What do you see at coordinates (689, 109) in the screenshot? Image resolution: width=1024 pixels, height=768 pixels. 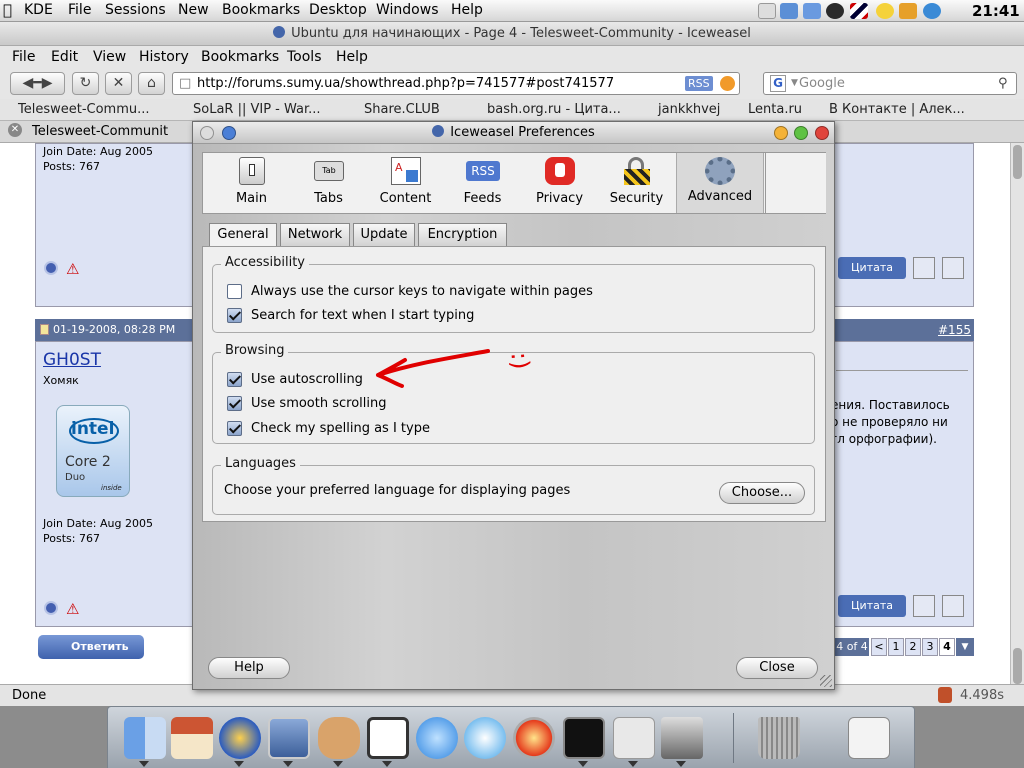 I see `bookmark-item: jankkhvej` at bounding box center [689, 109].